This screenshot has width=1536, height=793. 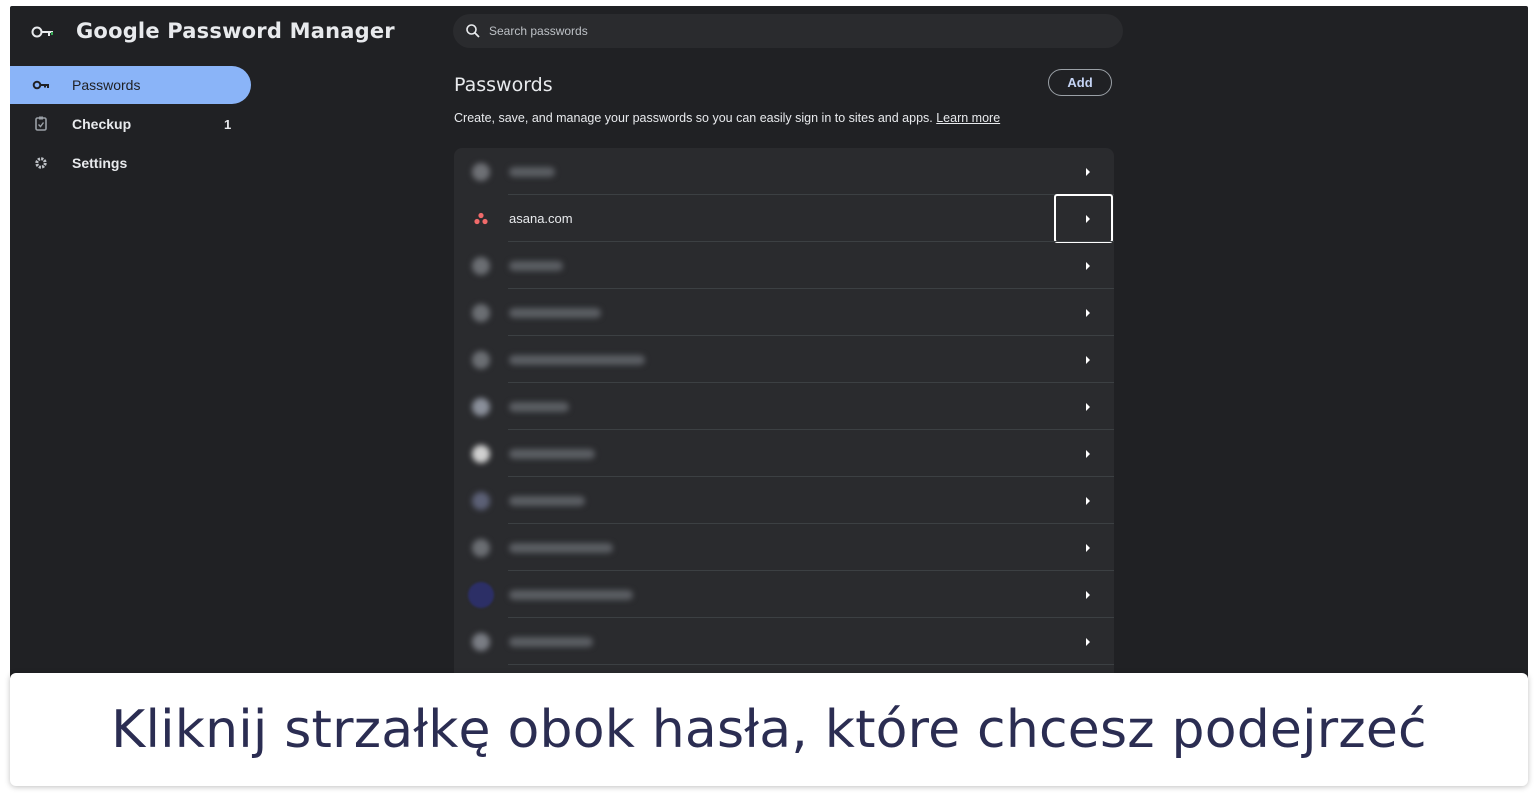 What do you see at coordinates (541, 218) in the screenshot?
I see `site-name: asana.com` at bounding box center [541, 218].